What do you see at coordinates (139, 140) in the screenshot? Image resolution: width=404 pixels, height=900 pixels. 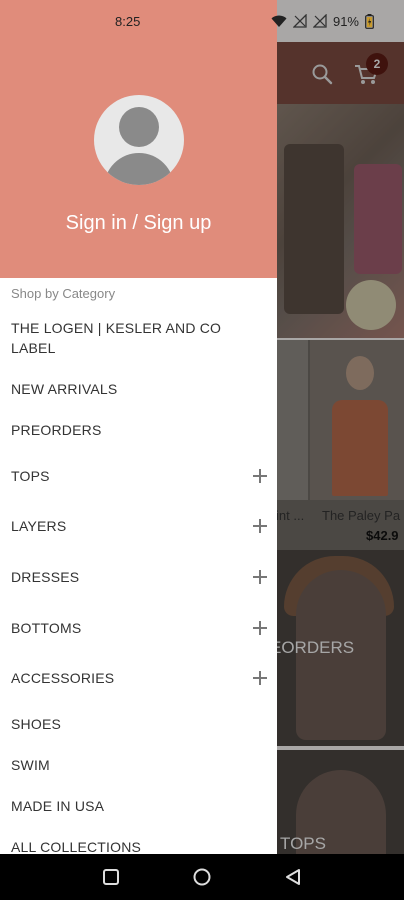 I see `avatar-icon` at bounding box center [139, 140].